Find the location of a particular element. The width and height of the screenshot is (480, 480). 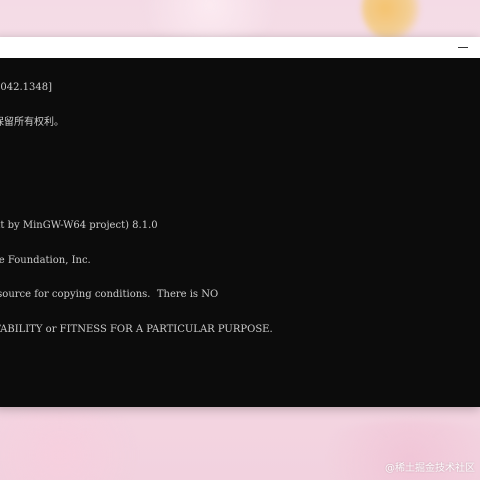

watermark: @稀土掘金技术社区 is located at coordinates (430, 468).